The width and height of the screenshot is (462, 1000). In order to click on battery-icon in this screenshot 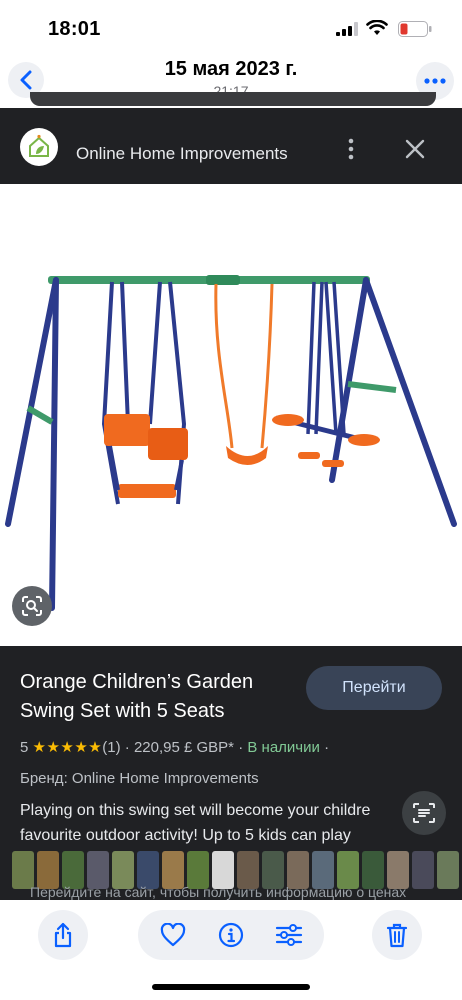, I will do `click(415, 29)`.